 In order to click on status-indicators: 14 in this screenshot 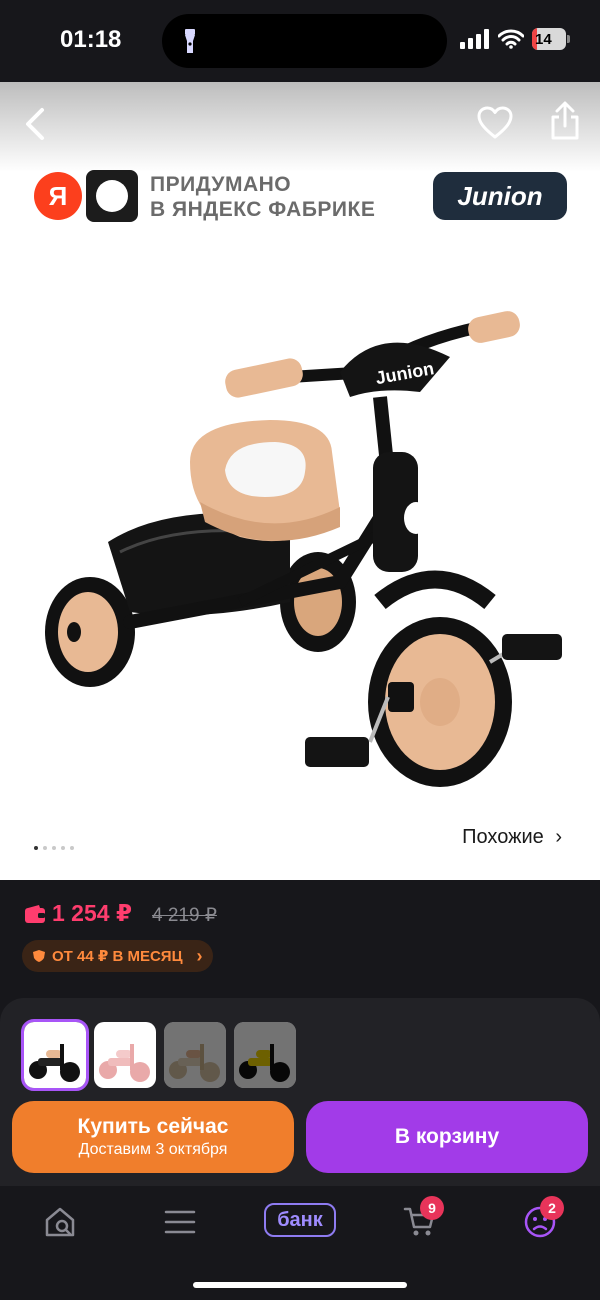, I will do `click(515, 39)`.